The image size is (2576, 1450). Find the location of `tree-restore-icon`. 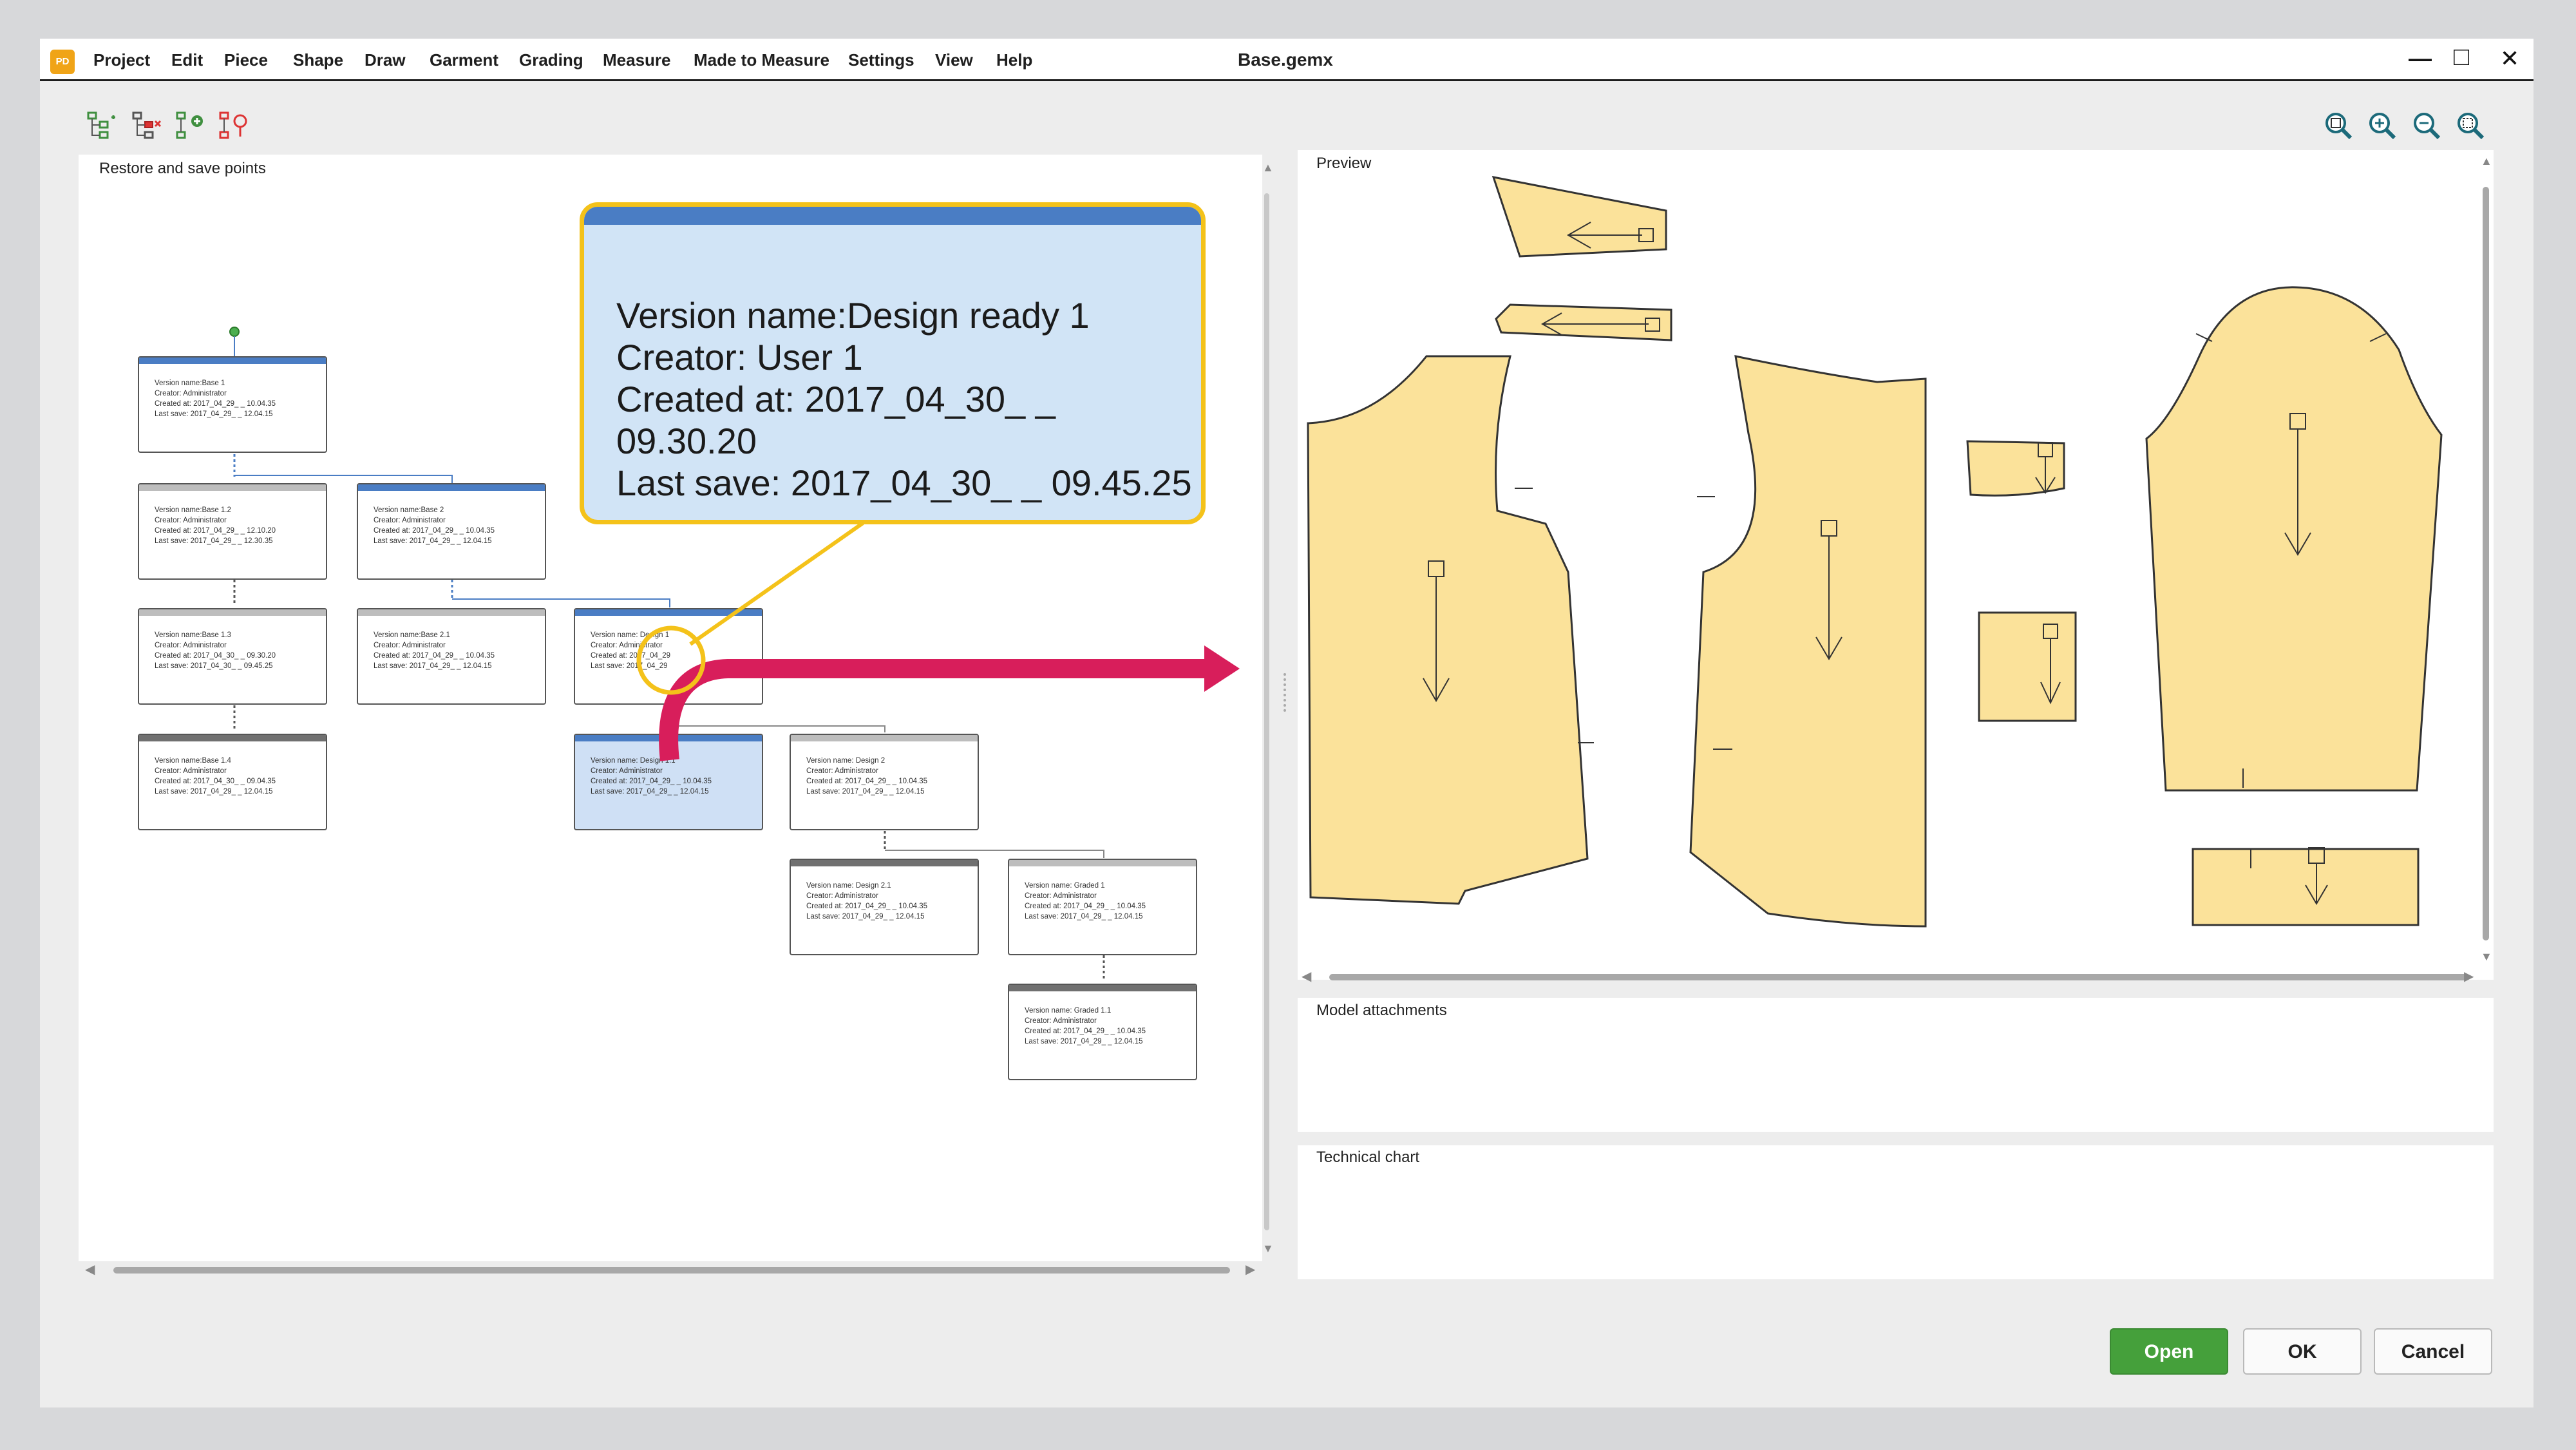

tree-restore-icon is located at coordinates (234, 126).